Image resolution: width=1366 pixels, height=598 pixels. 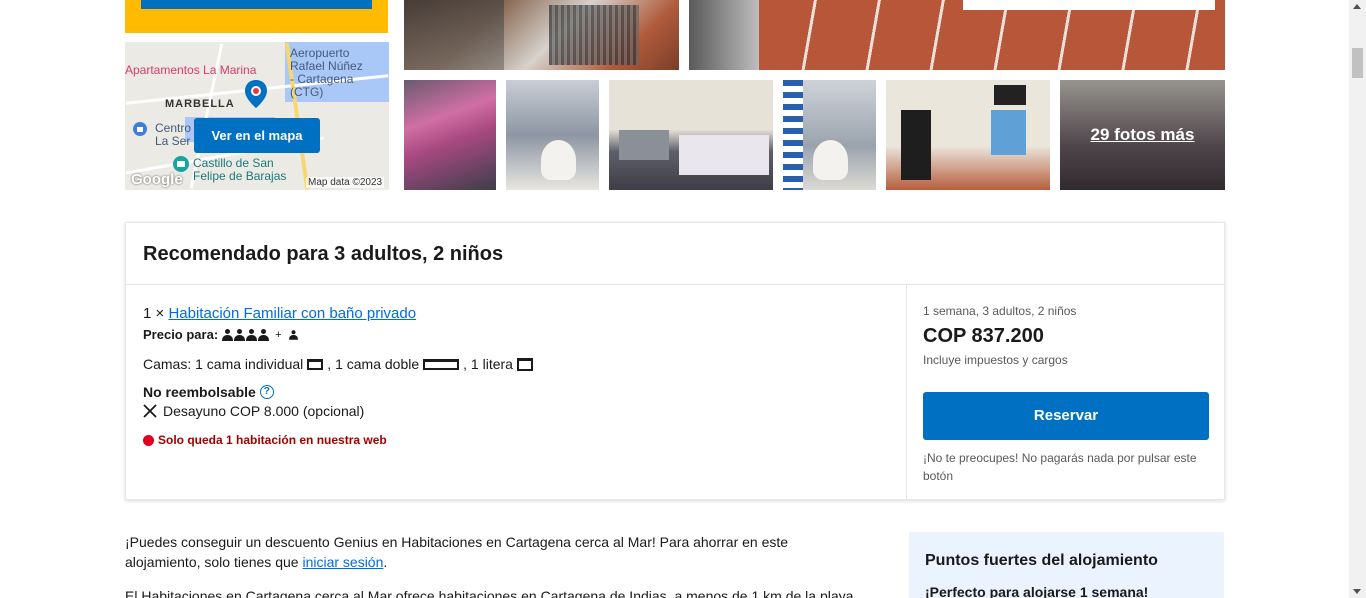 I want to click on cutlery-icon, so click(x=150, y=411).